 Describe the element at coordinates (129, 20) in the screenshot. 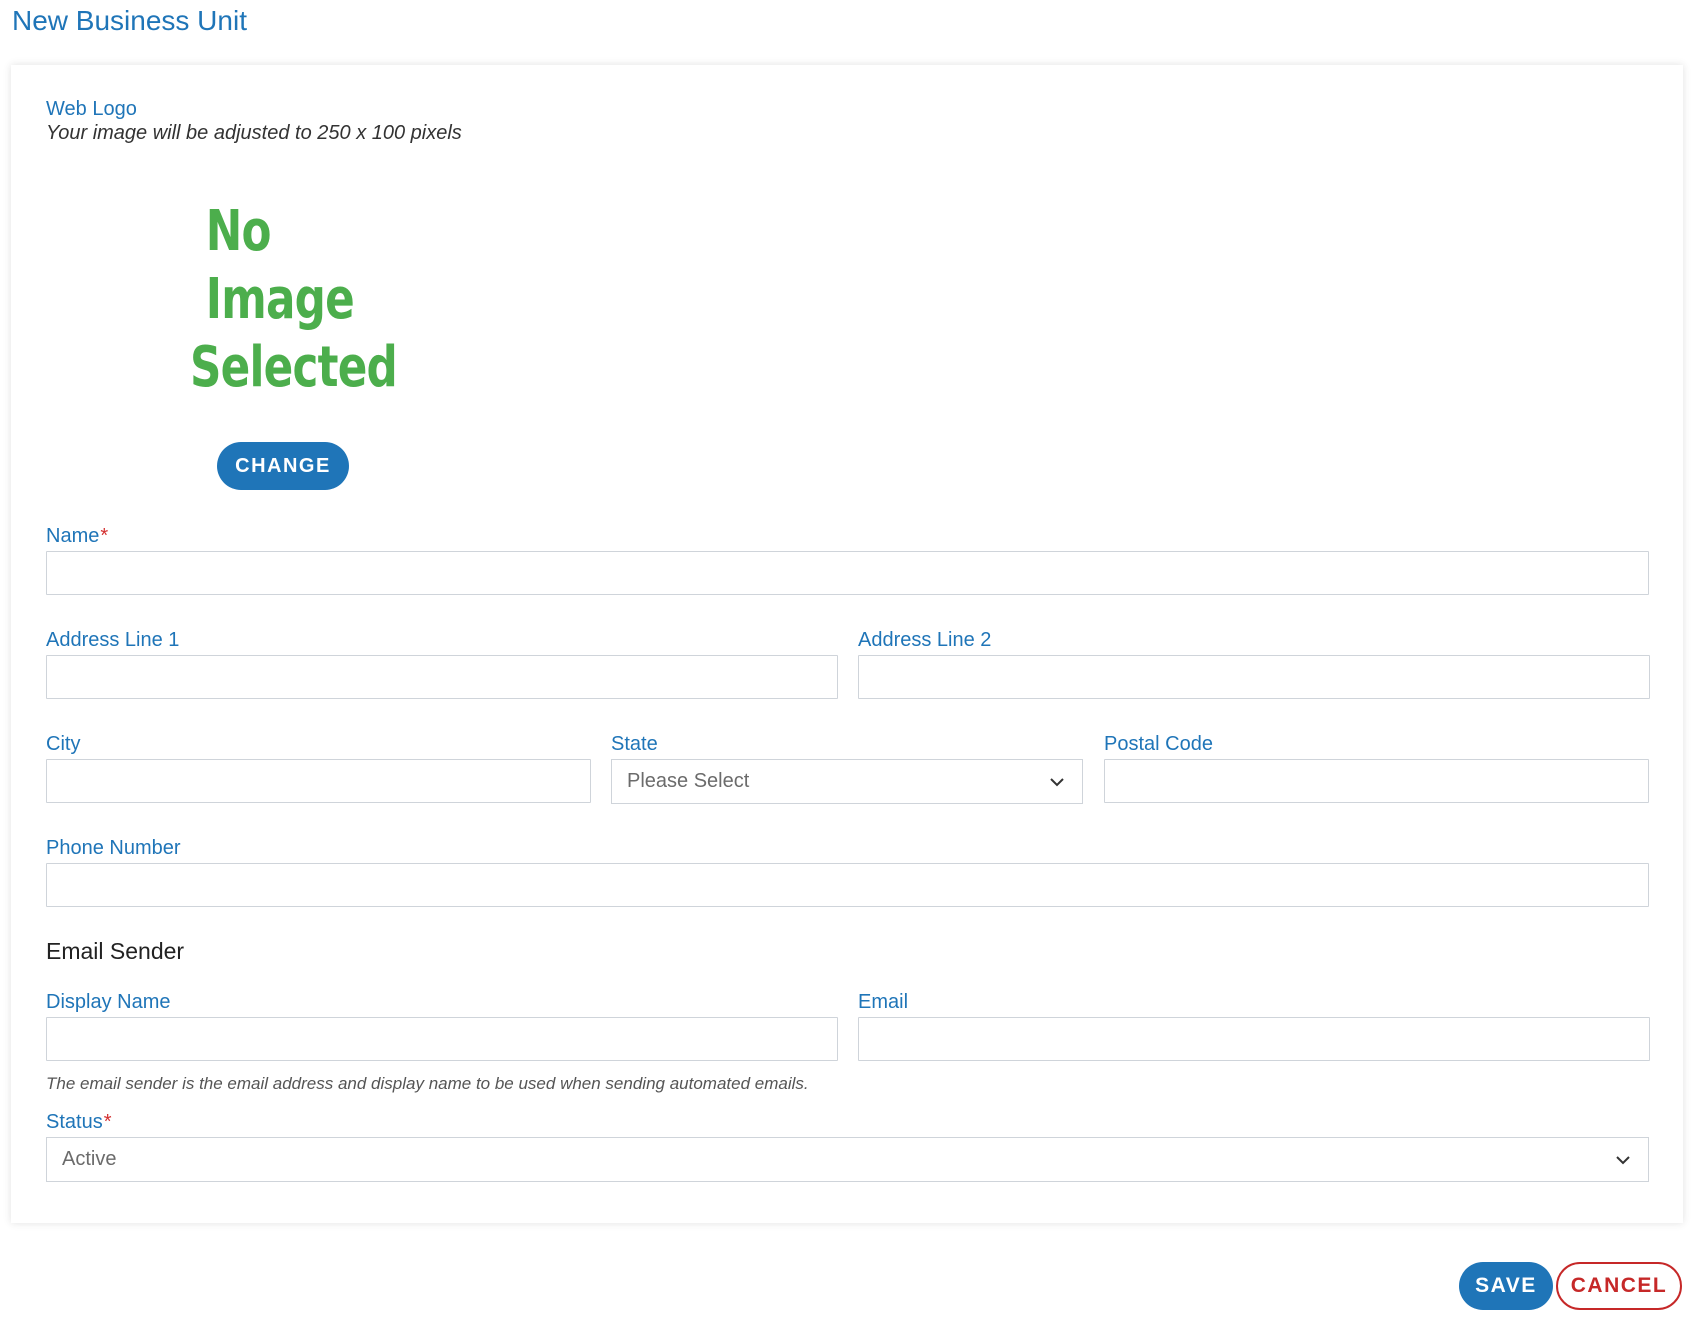

I see `page-title: New Business Unit` at that location.